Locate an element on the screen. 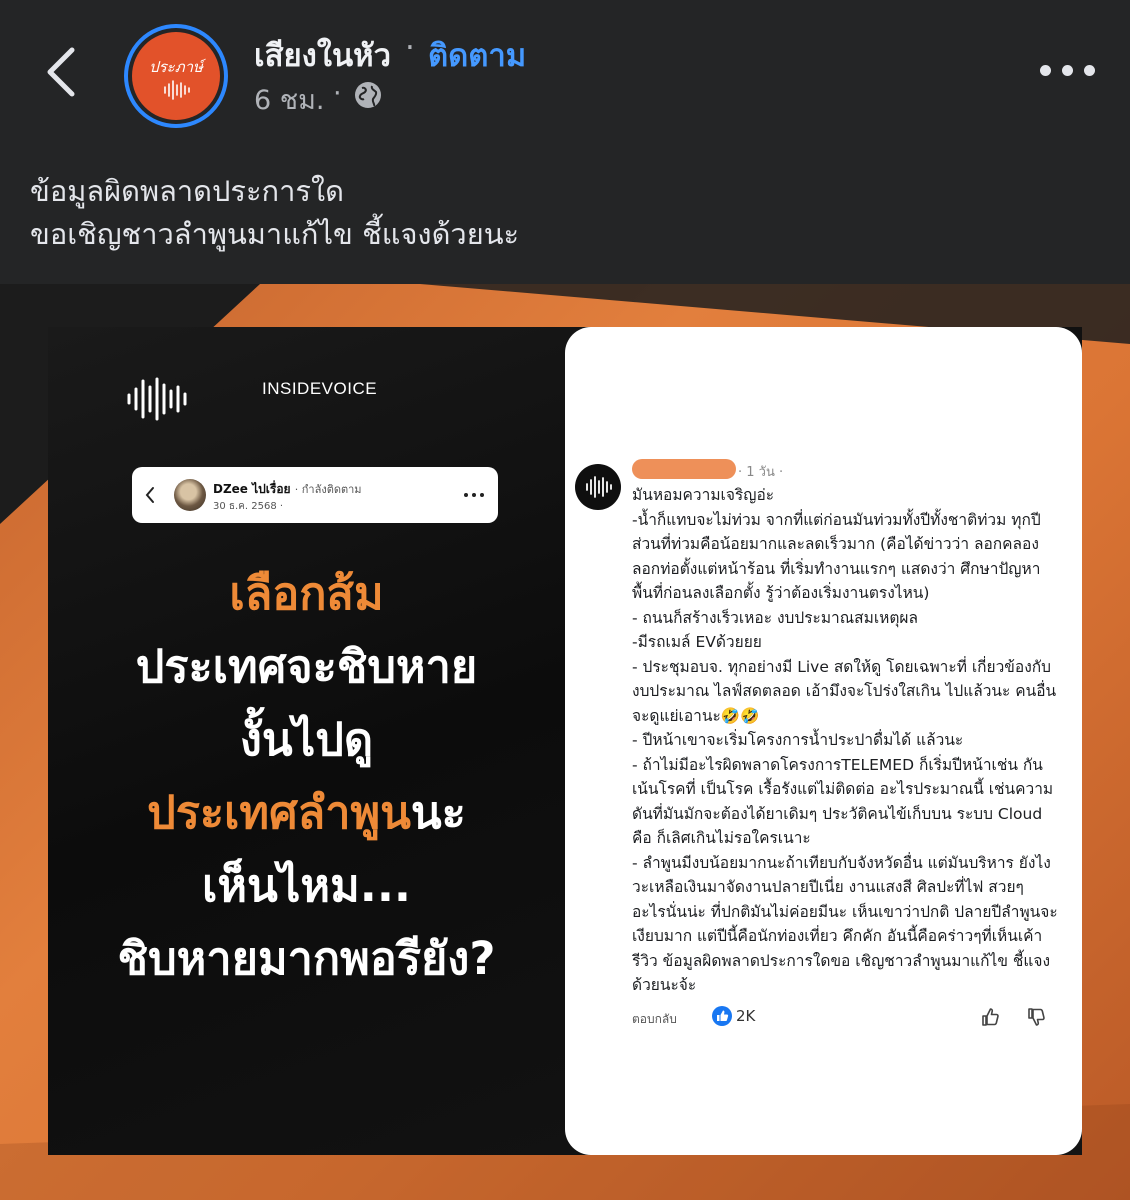  post-time: 6 ชม. is located at coordinates (289, 99).